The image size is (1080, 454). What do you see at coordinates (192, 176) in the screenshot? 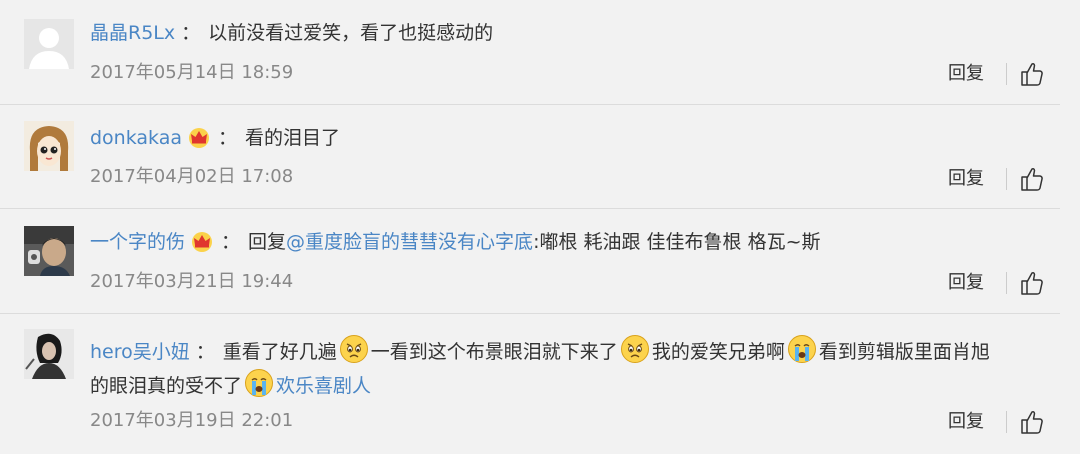
I see `comment-date: 2017年04月02日 17:08` at bounding box center [192, 176].